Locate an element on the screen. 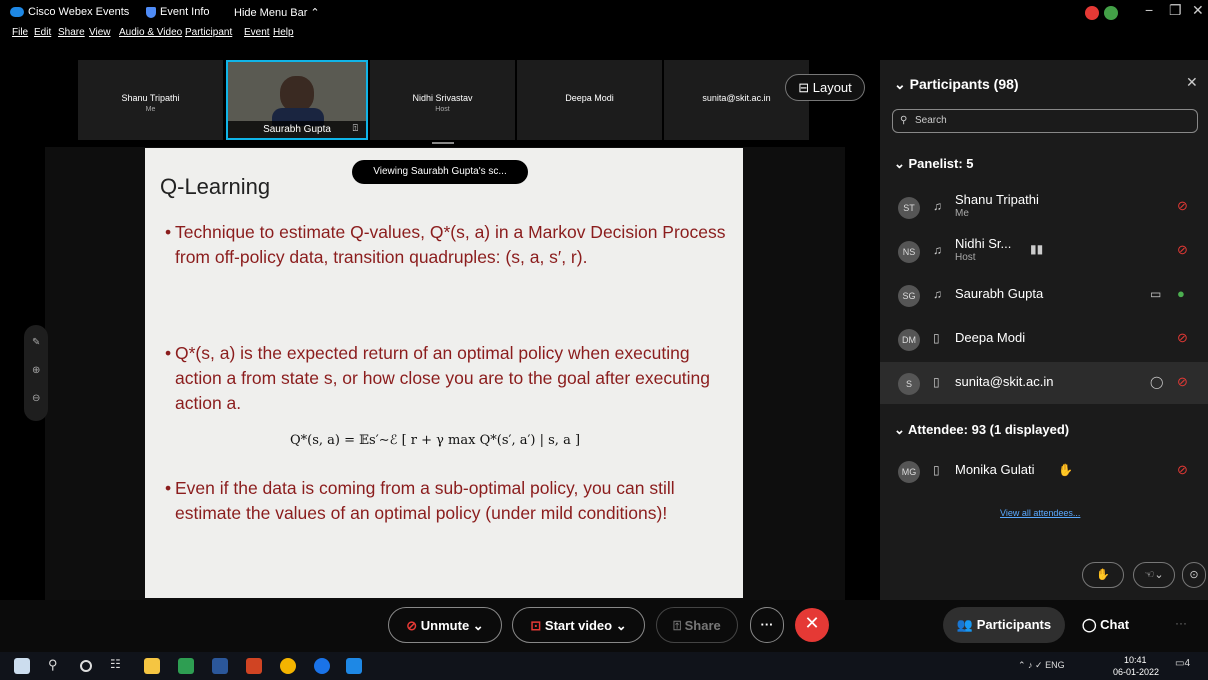 The image size is (1208, 680). participant-name: Monika Gulati is located at coordinates (995, 469).